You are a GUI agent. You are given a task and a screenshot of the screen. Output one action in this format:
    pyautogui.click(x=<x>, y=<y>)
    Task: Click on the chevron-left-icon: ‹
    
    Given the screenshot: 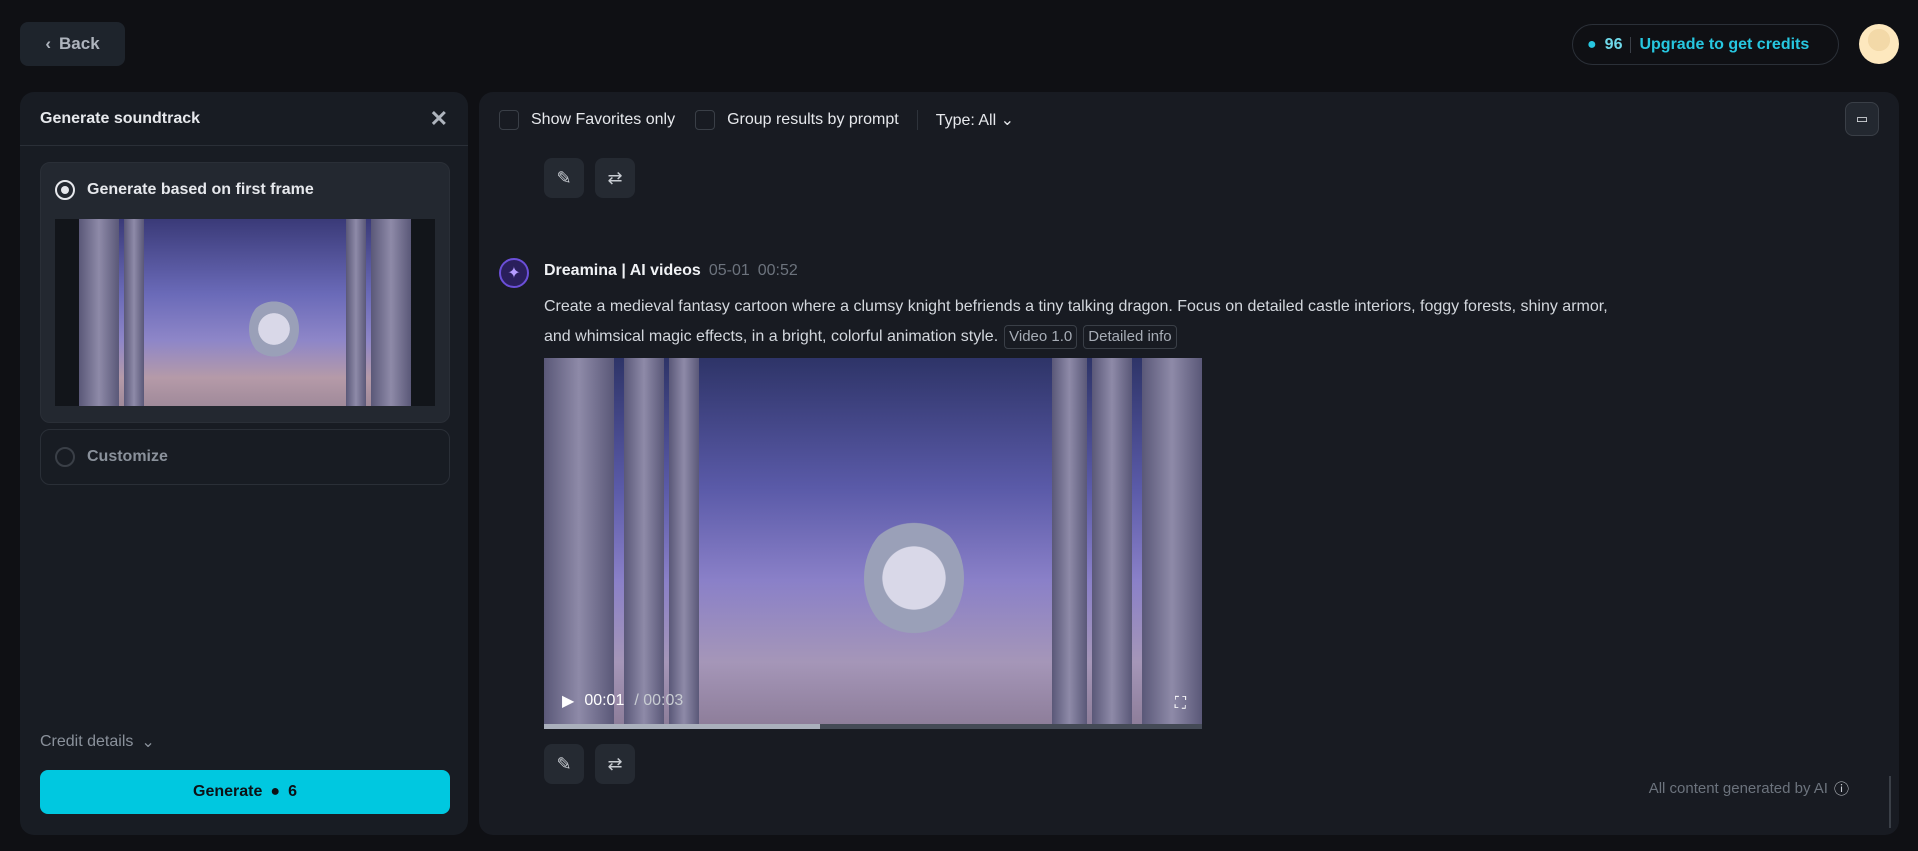 What is the action you would take?
    pyautogui.click(x=48, y=43)
    